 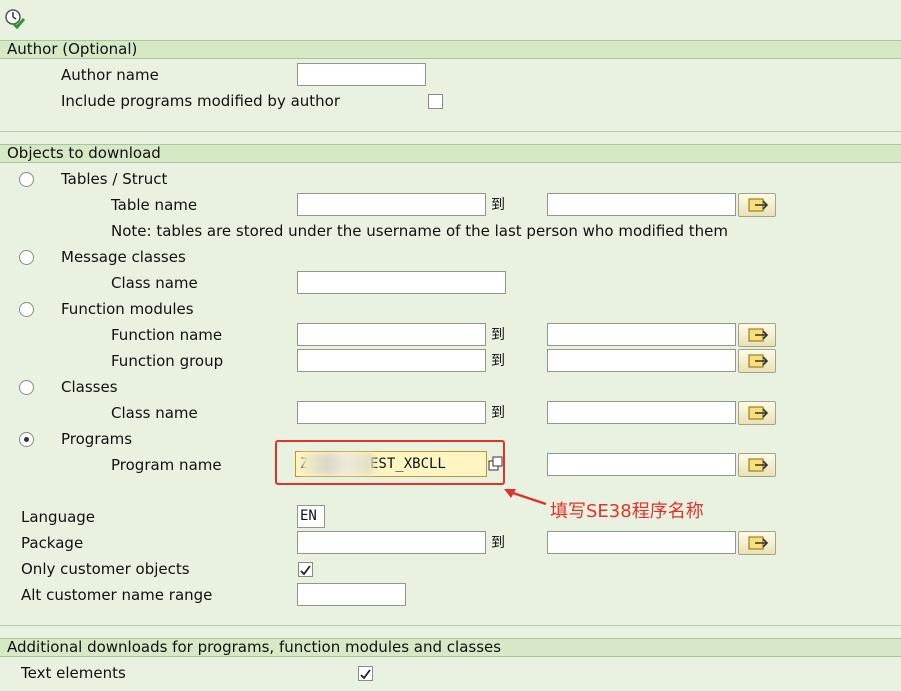 I want to click on radio-tables, so click(x=26, y=179).